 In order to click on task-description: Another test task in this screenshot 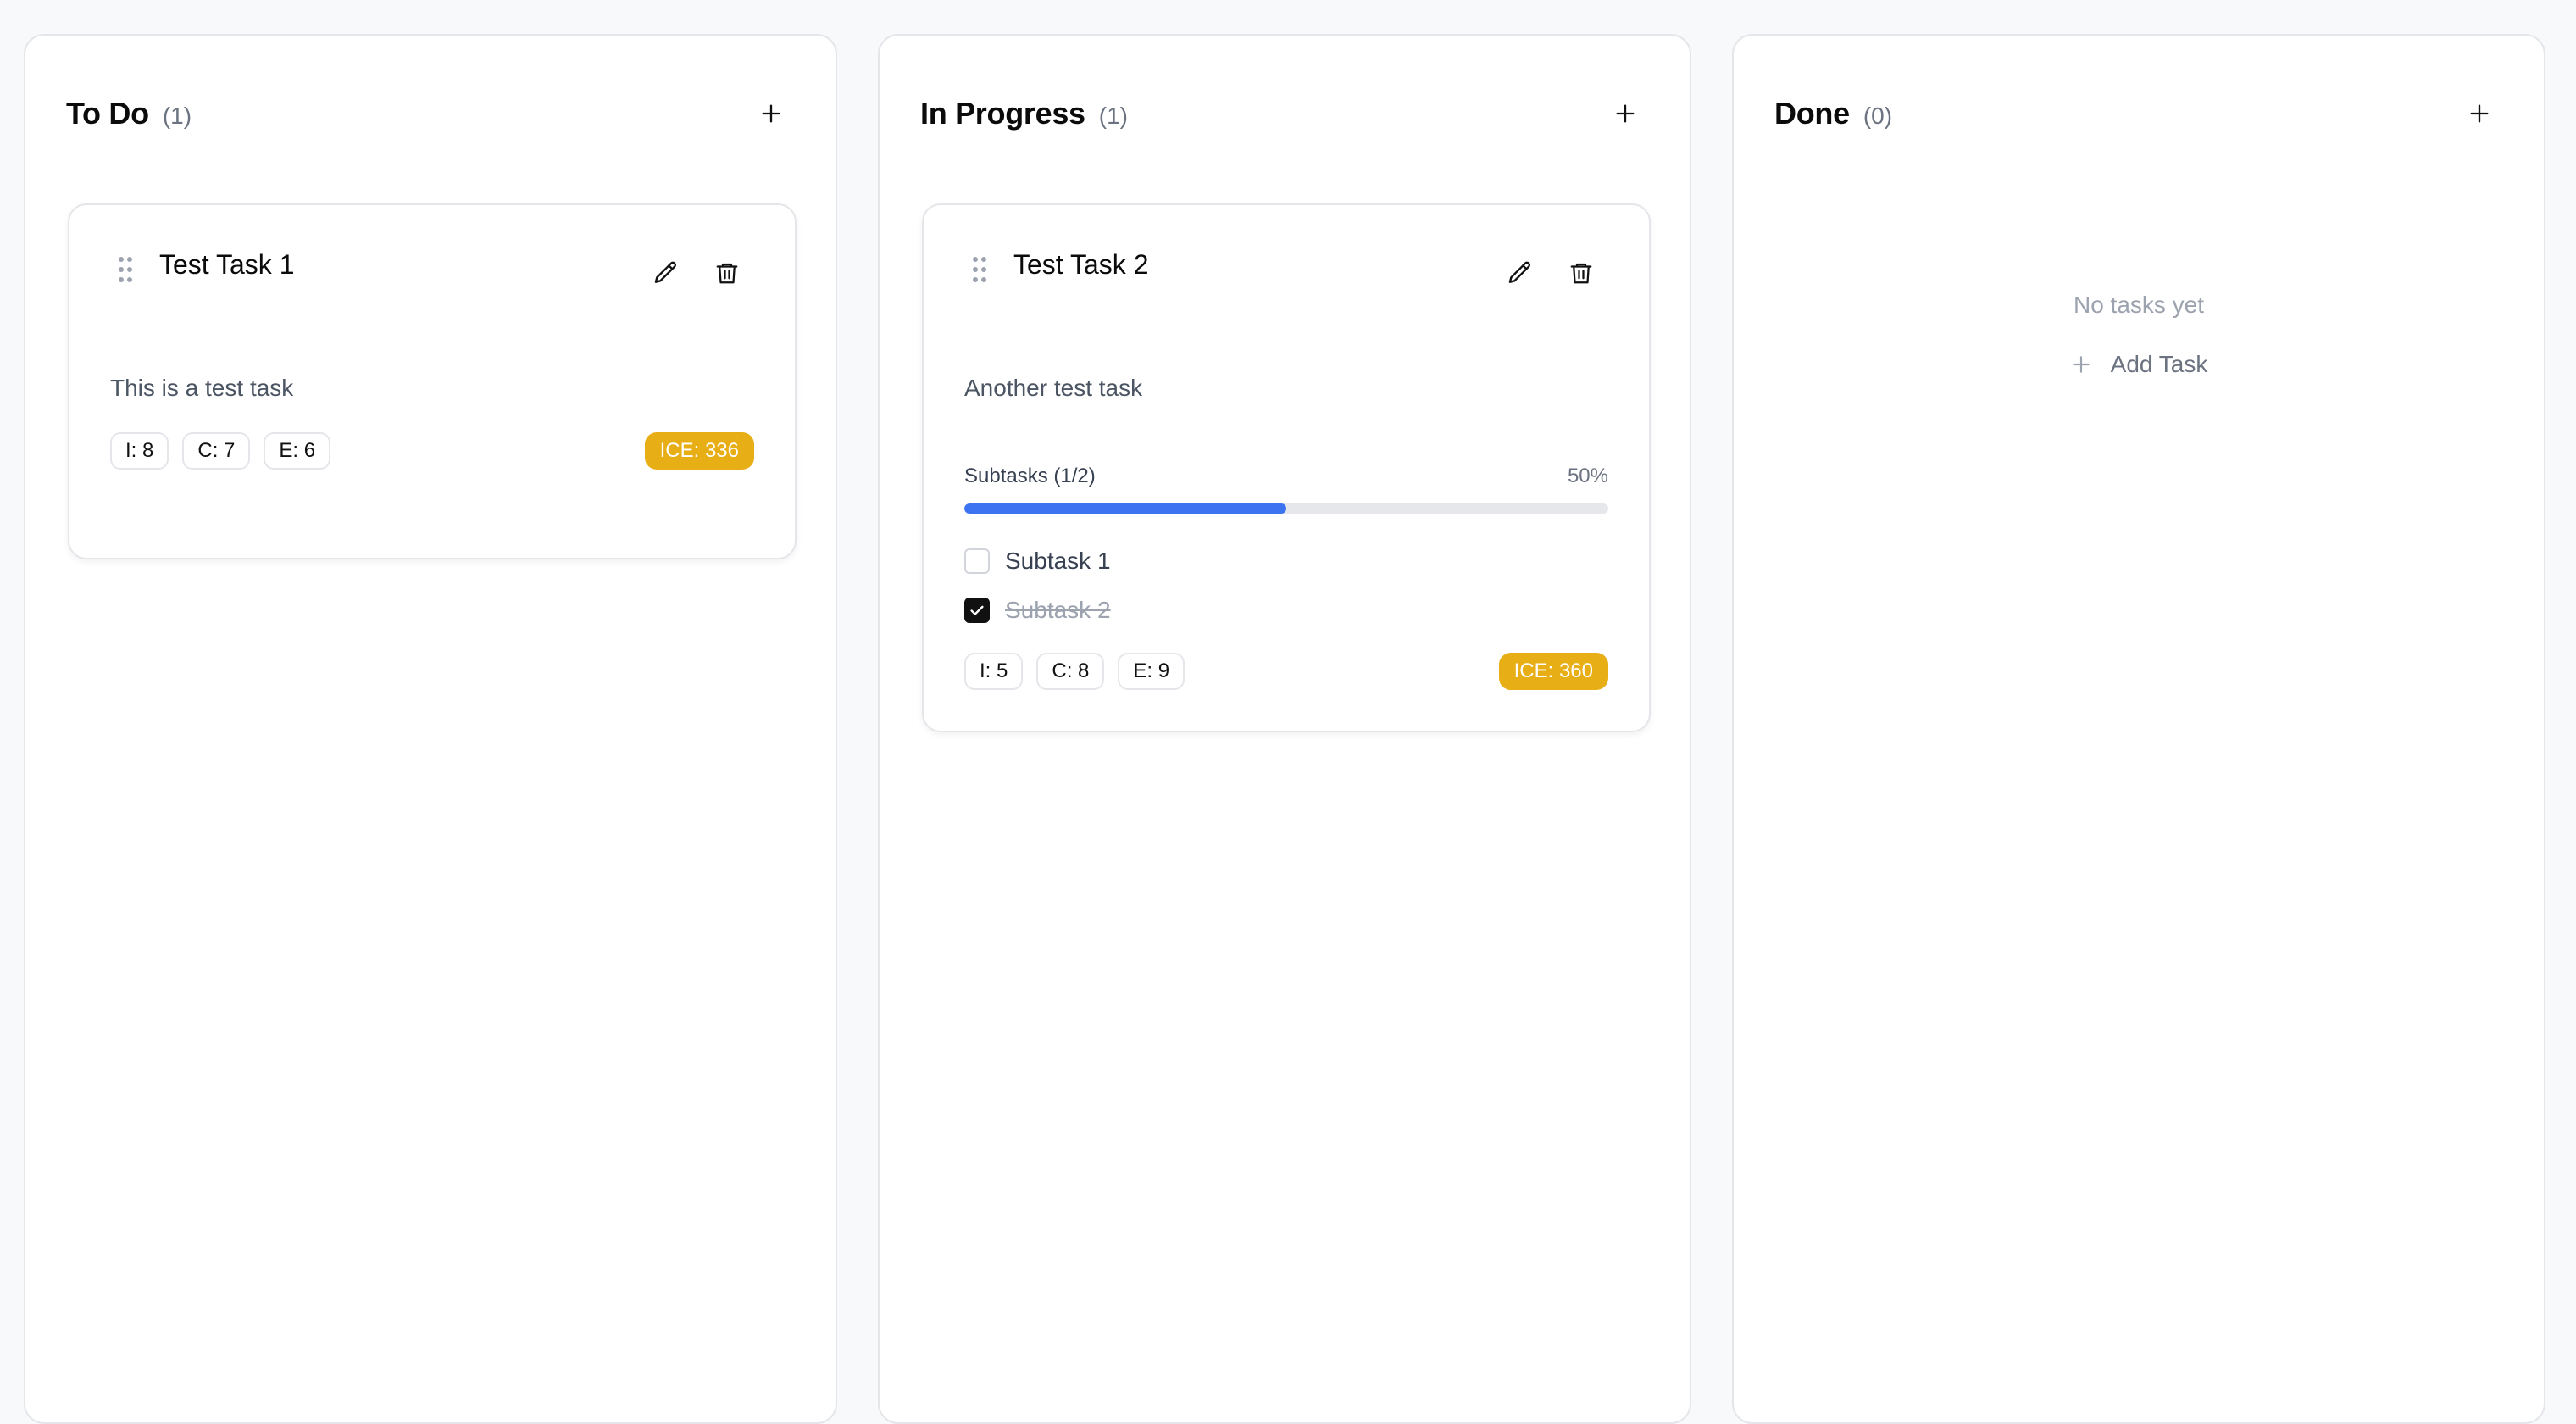, I will do `click(1053, 388)`.